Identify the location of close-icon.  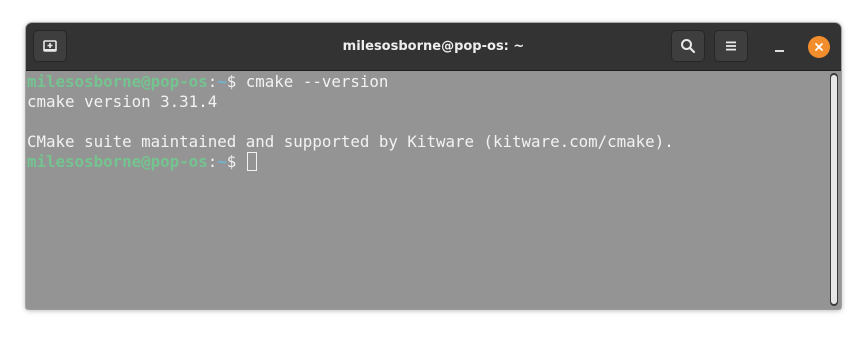
(819, 47).